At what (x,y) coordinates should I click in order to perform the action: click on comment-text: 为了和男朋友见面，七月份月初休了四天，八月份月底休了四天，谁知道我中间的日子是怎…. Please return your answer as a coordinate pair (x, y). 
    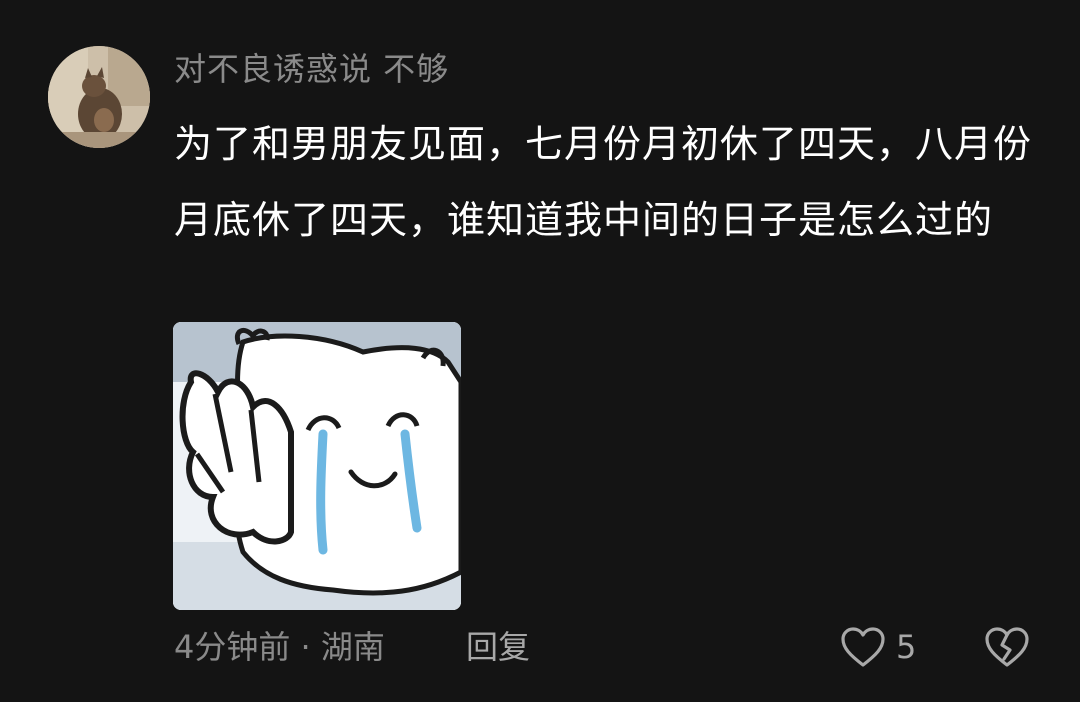
    Looking at the image, I should click on (603, 182).